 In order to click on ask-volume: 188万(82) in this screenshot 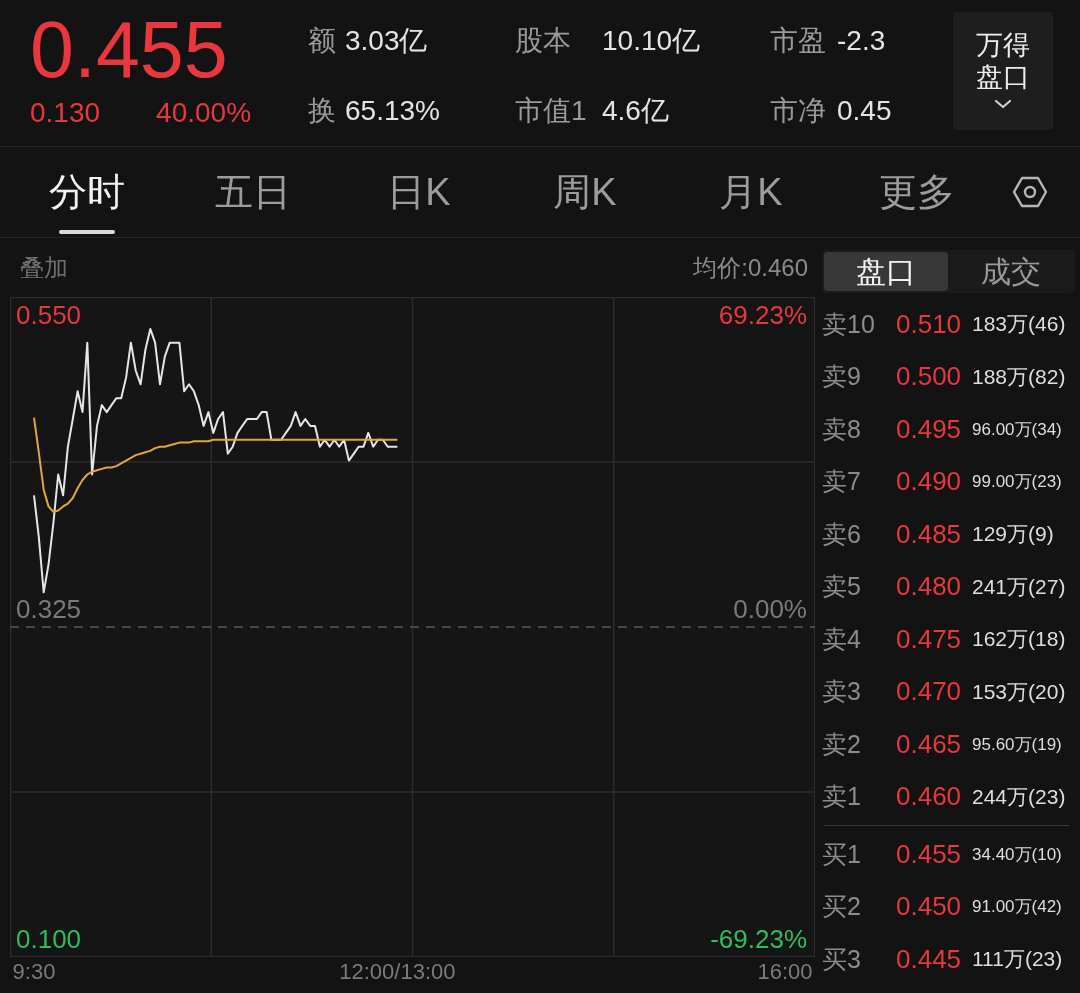, I will do `click(1019, 376)`.